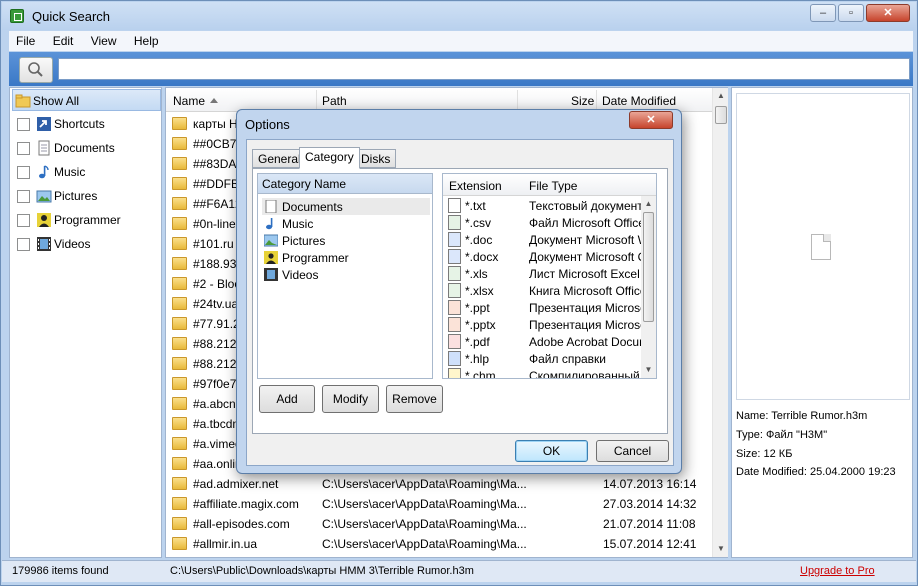 The height and width of the screenshot is (586, 918). I want to click on preview-type: Type: Файл "H3M", so click(782, 435).